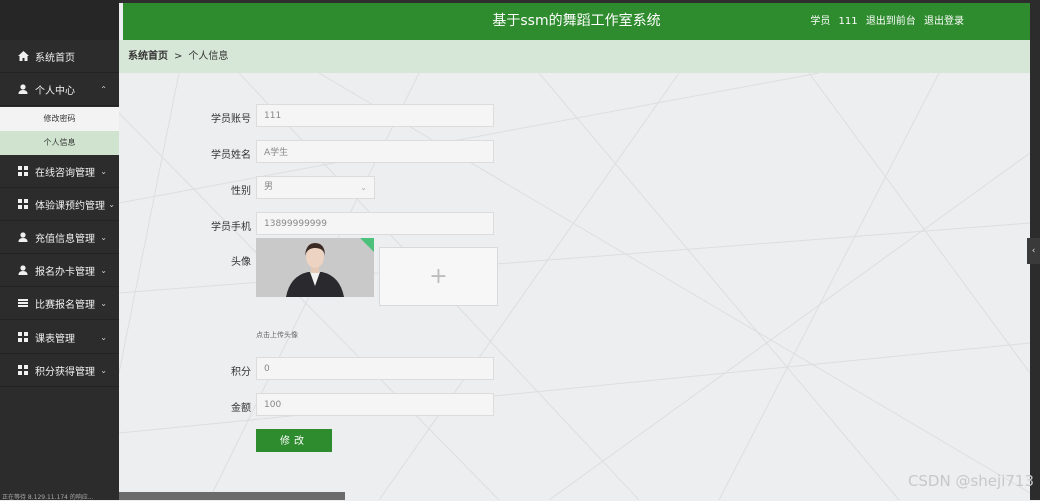 The image size is (1040, 501). I want to click on points-label: 积分, so click(241, 372).